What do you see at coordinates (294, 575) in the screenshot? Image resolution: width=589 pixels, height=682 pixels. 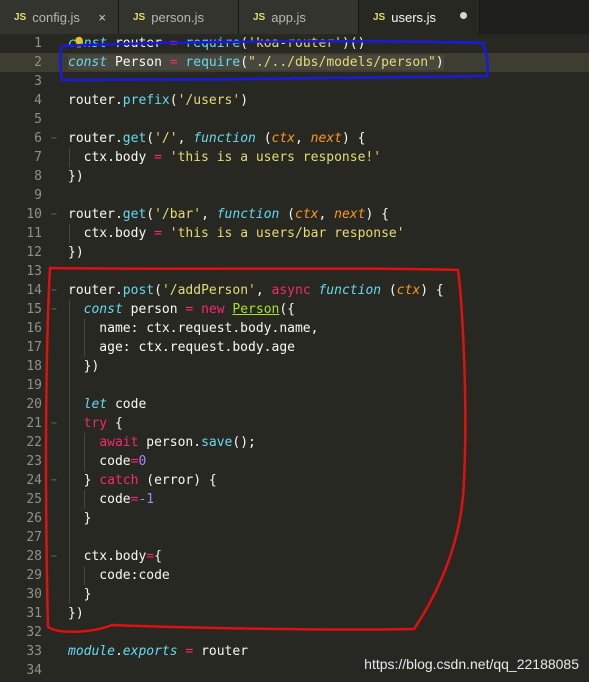 I see `code-line: 29 code:code` at bounding box center [294, 575].